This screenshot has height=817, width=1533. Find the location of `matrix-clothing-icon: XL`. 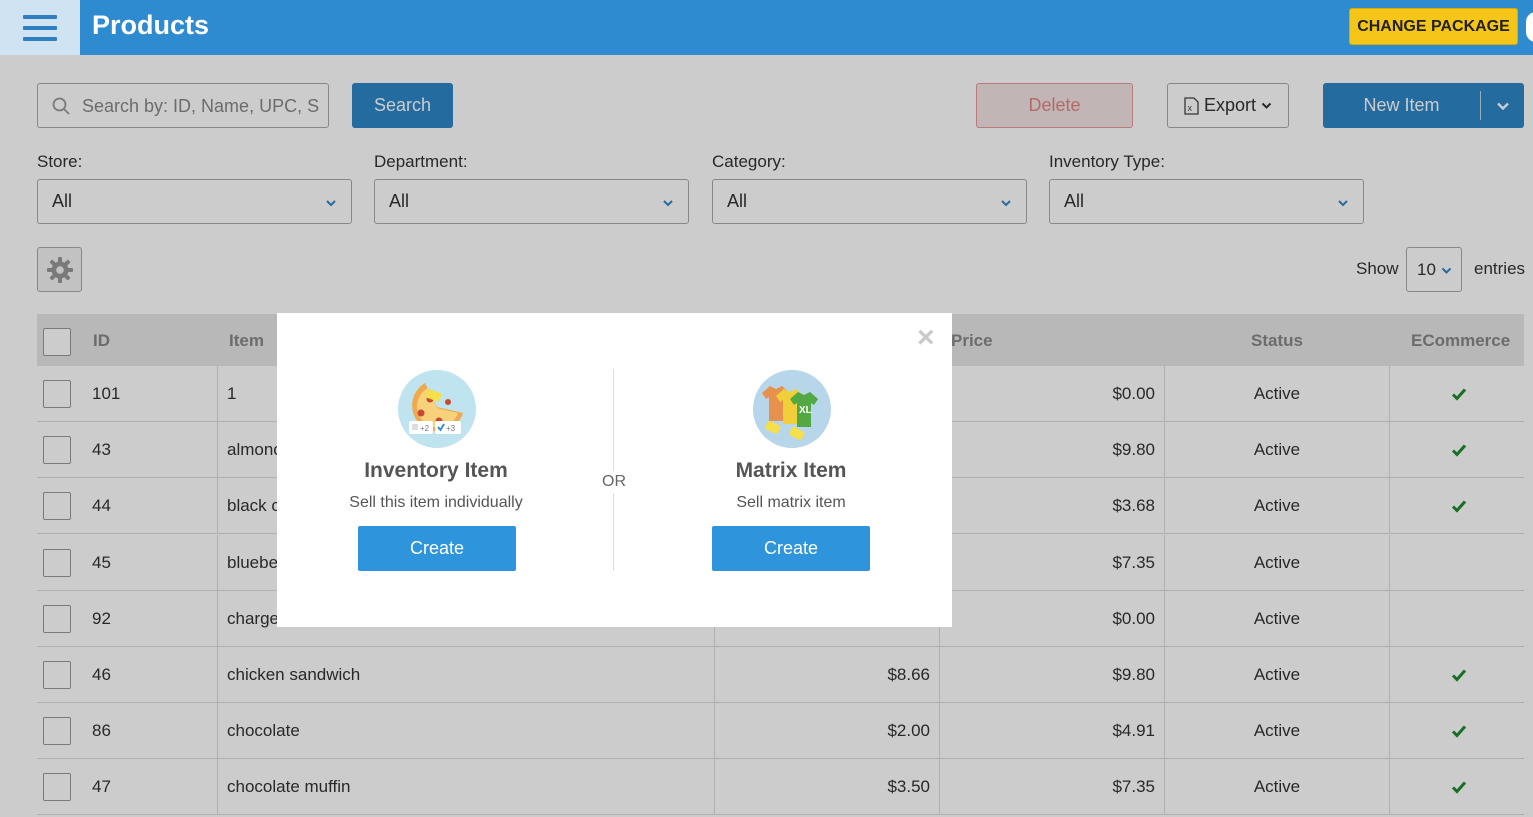

matrix-clothing-icon: XL is located at coordinates (792, 409).